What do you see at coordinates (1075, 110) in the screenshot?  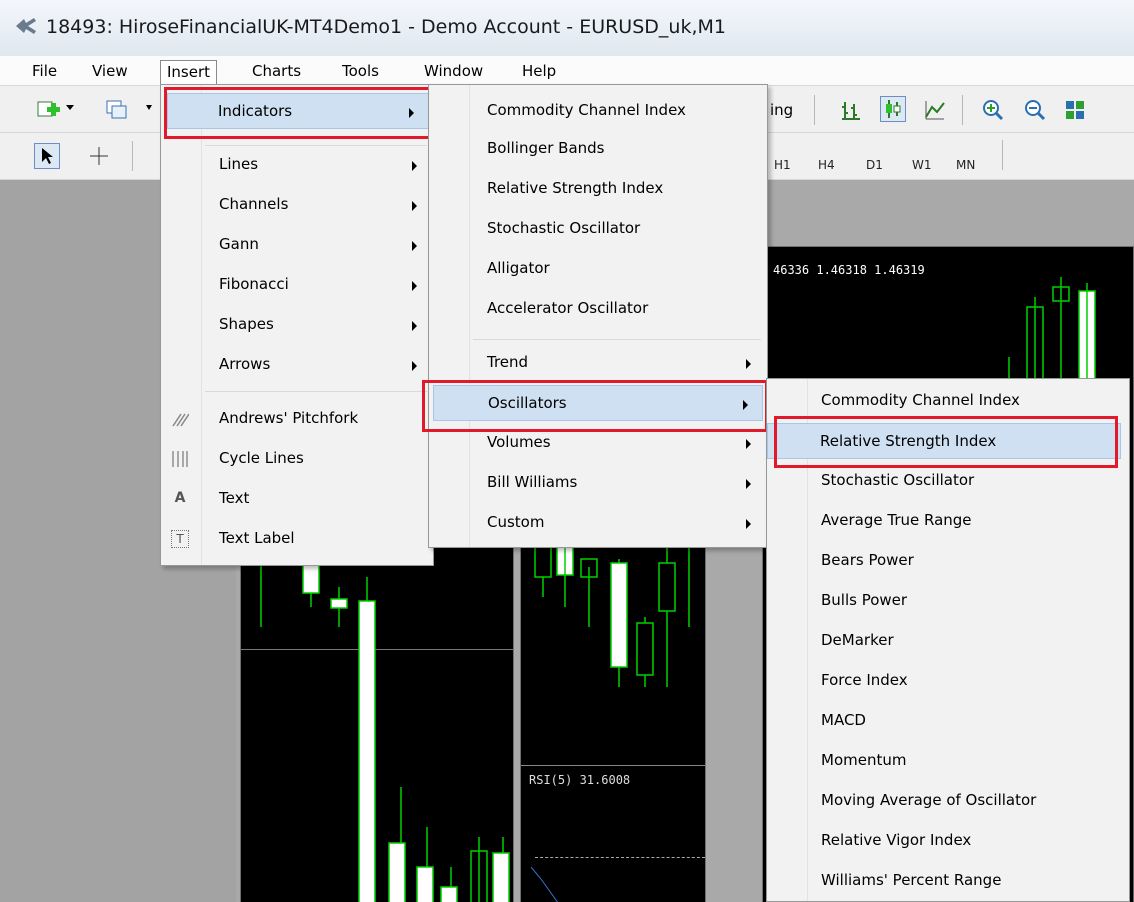 I see `tile-windows-icon` at bounding box center [1075, 110].